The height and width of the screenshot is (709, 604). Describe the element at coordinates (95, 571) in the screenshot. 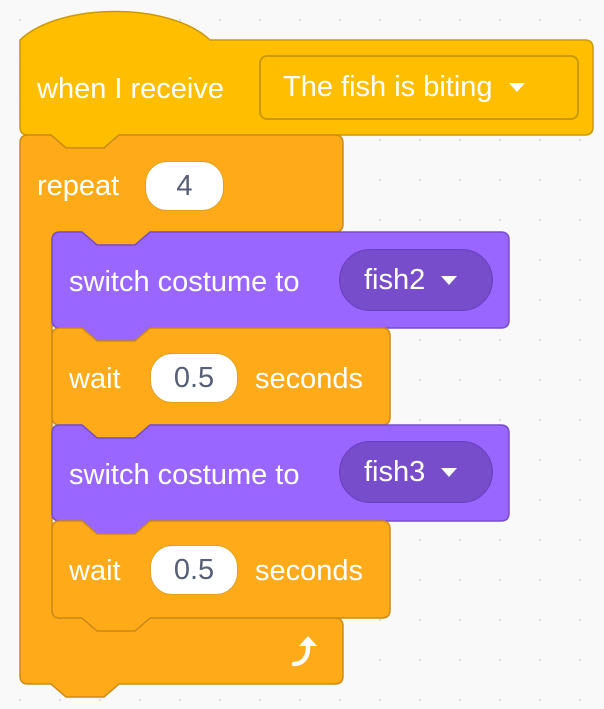

I see `wait-label-2: wait` at that location.